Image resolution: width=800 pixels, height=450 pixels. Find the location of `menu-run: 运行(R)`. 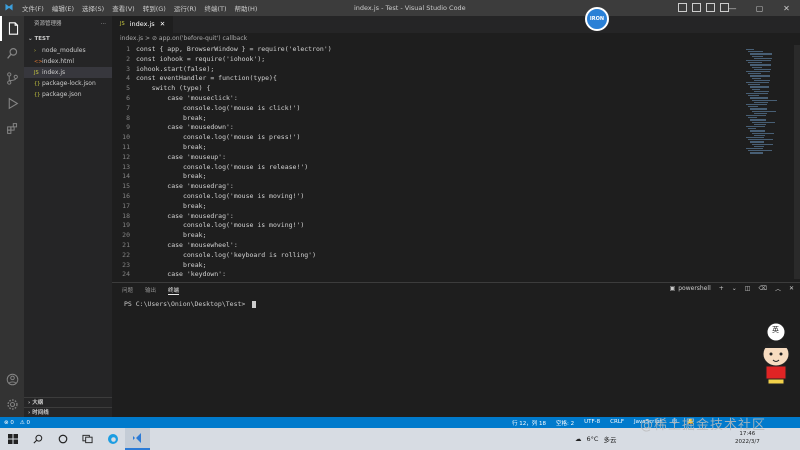

menu-run: 运行(R) is located at coordinates (185, 8).